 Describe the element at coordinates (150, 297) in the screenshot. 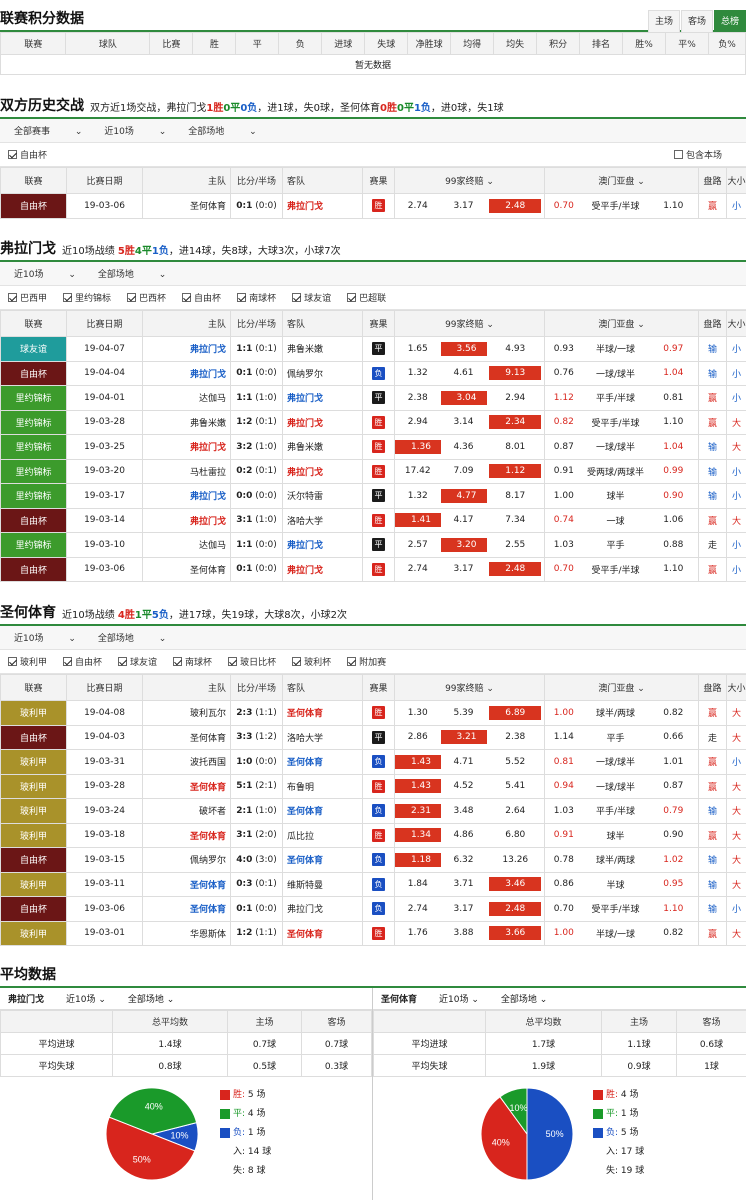

I see `league-check: 巴西杯` at that location.